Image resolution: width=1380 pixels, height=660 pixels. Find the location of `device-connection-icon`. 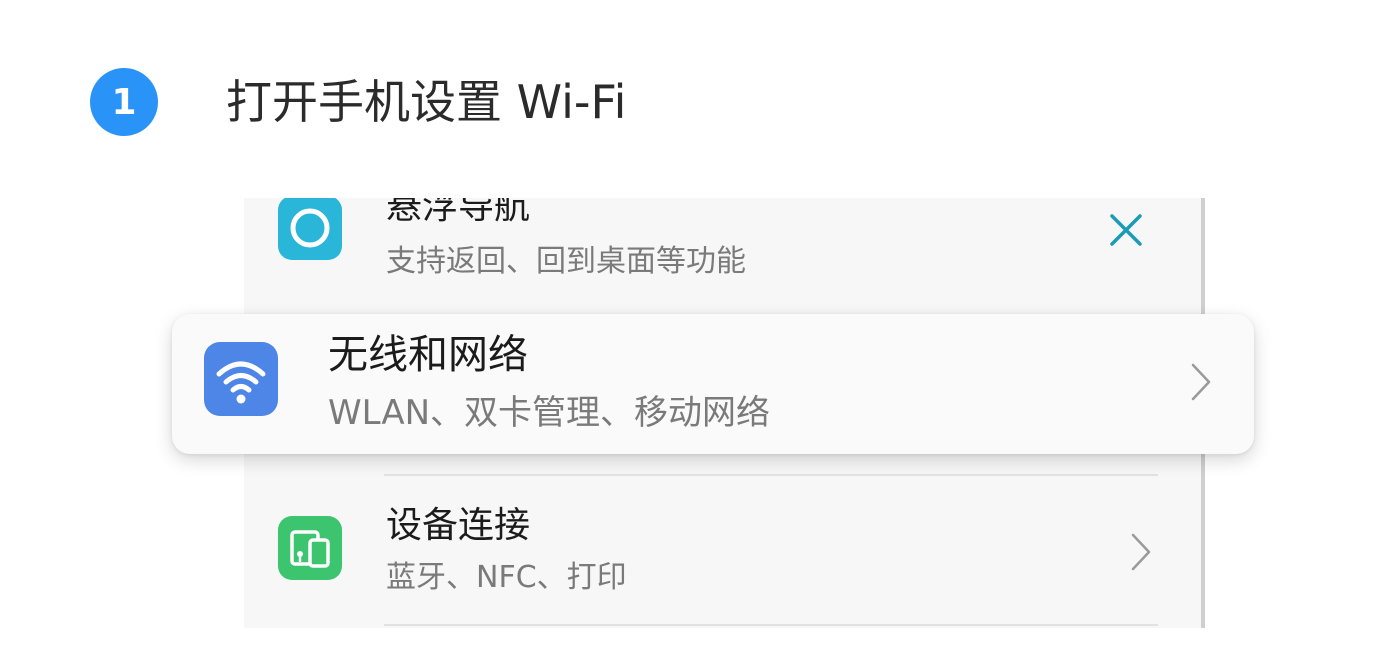

device-connection-icon is located at coordinates (310, 548).